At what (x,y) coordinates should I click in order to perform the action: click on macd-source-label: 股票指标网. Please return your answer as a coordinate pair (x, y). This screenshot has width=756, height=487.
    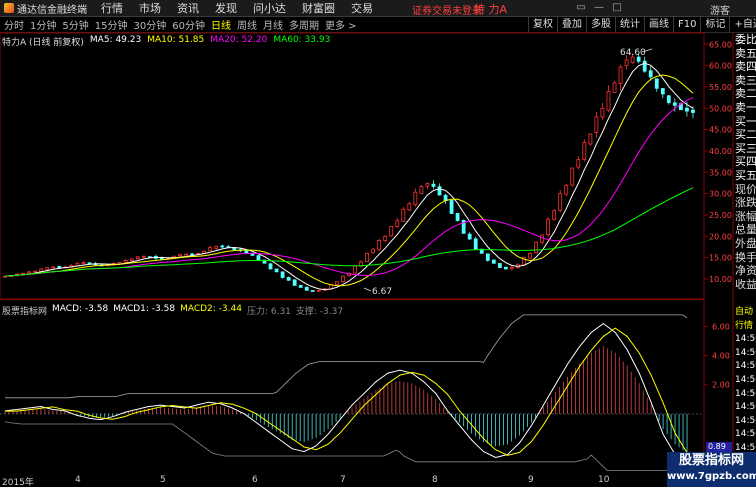
    Looking at the image, I should click on (25, 312).